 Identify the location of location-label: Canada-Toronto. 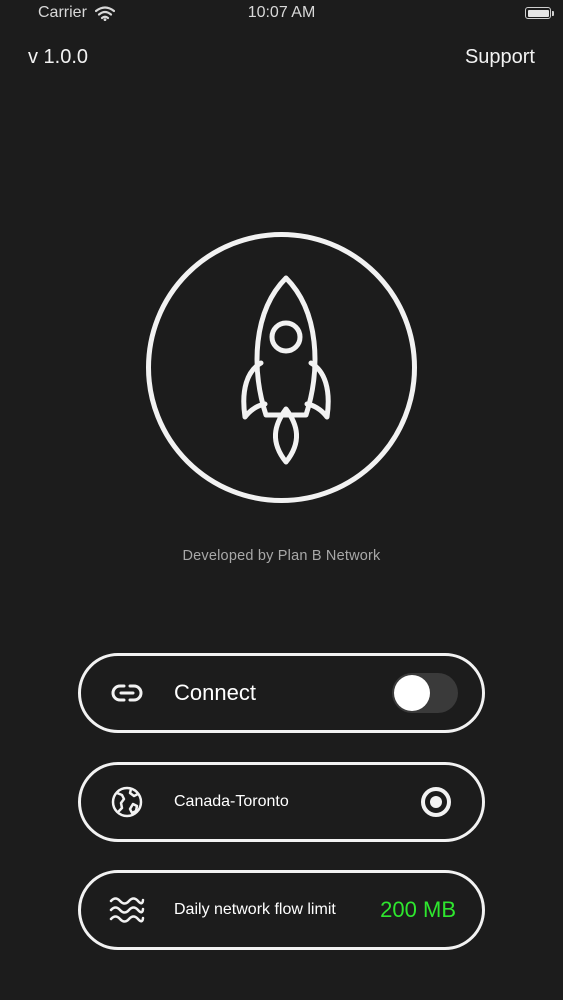
(231, 801).